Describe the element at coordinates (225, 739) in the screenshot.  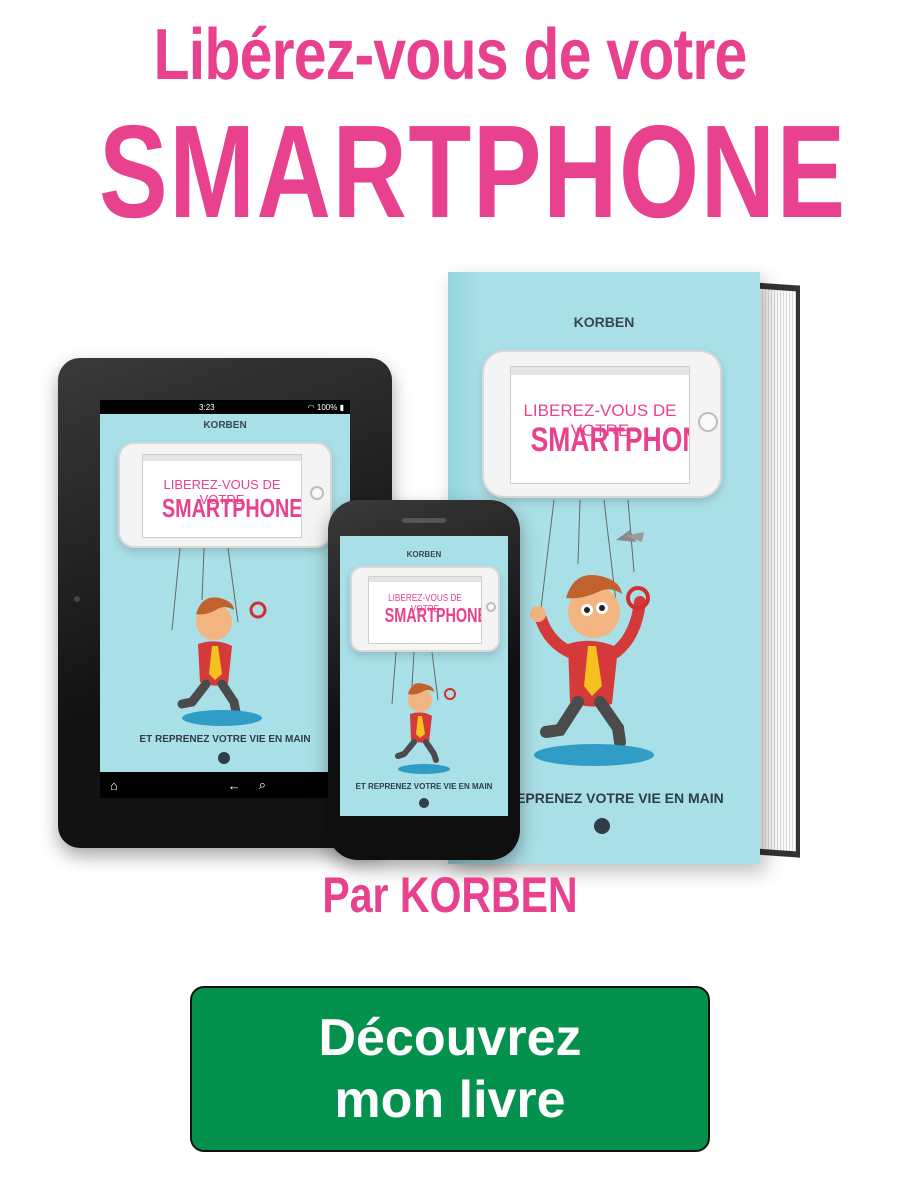
I see `tablet-cover-tagline: ET REPRENEZ VOTRE VIE EN MAIN` at that location.